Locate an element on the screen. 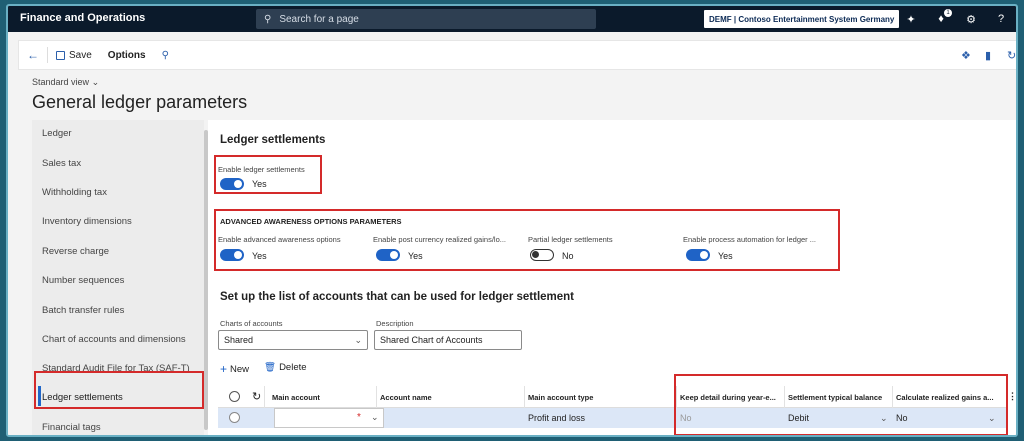 This screenshot has width=1024, height=441. row-select-radio is located at coordinates (234, 417).